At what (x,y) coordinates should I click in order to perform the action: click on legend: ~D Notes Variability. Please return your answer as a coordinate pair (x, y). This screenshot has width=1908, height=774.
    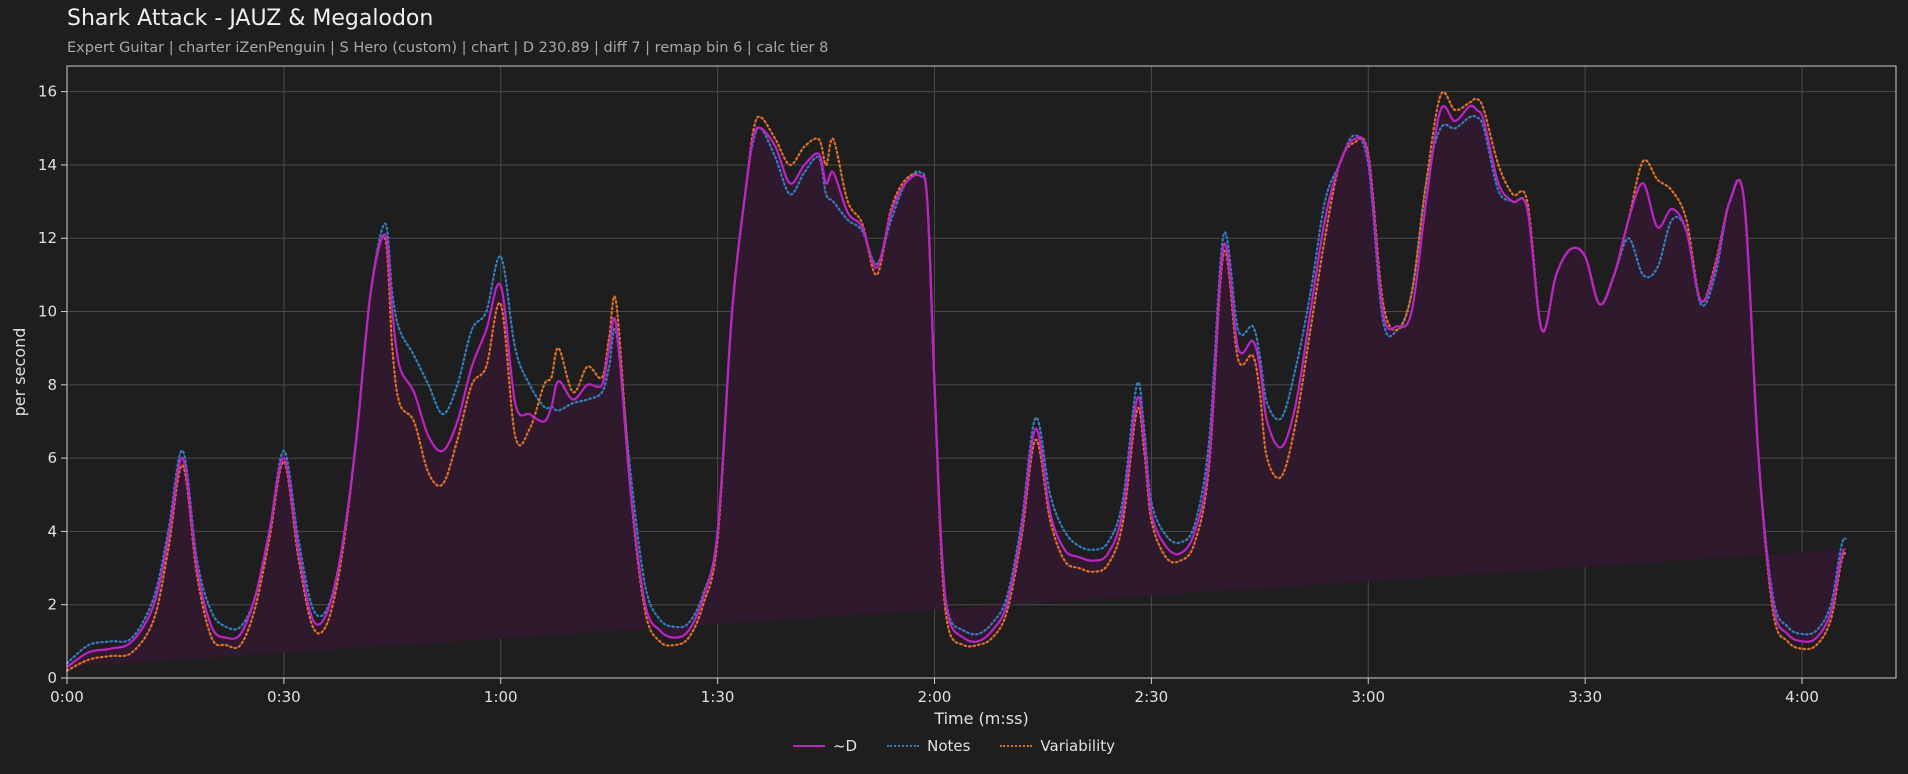
    Looking at the image, I should click on (954, 746).